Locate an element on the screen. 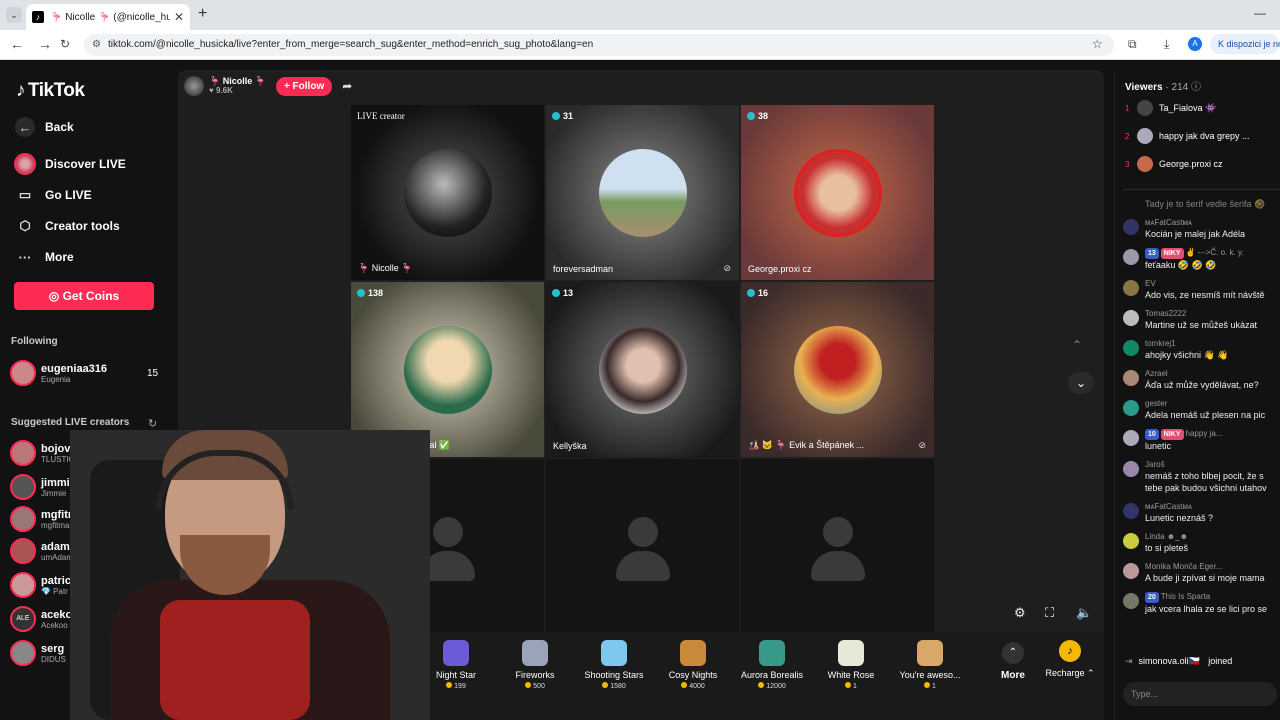  gift-item: You're aweso... 1 is located at coordinates (930, 665).